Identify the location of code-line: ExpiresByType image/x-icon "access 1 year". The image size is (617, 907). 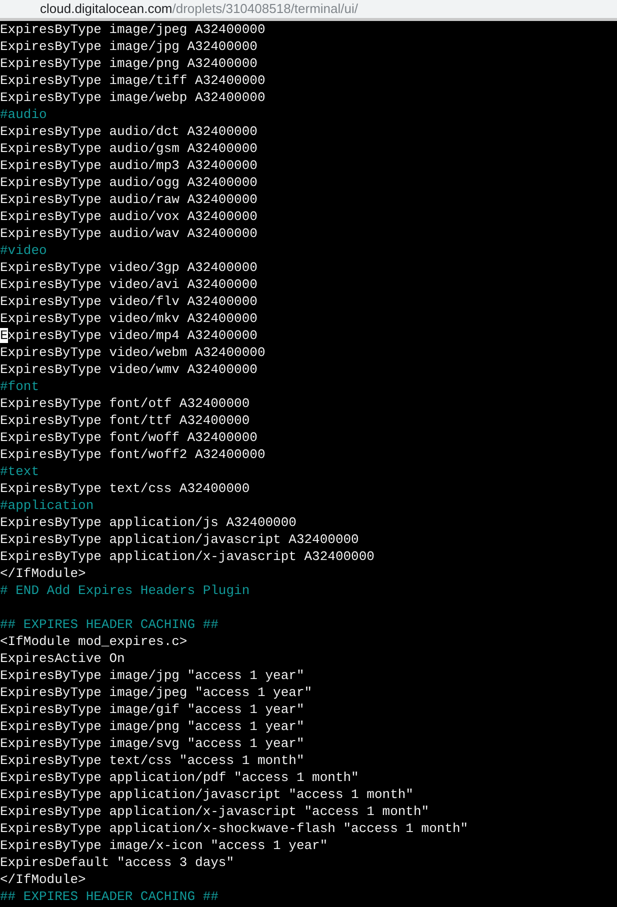
(164, 845).